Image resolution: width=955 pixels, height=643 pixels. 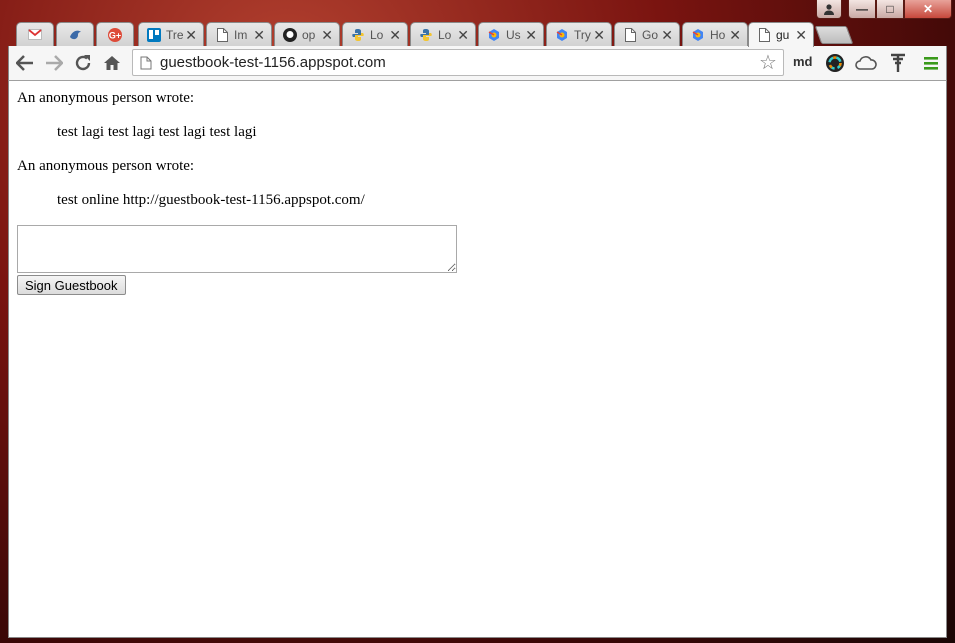 I want to click on browser-tab: Go ✕, so click(x=647, y=34).